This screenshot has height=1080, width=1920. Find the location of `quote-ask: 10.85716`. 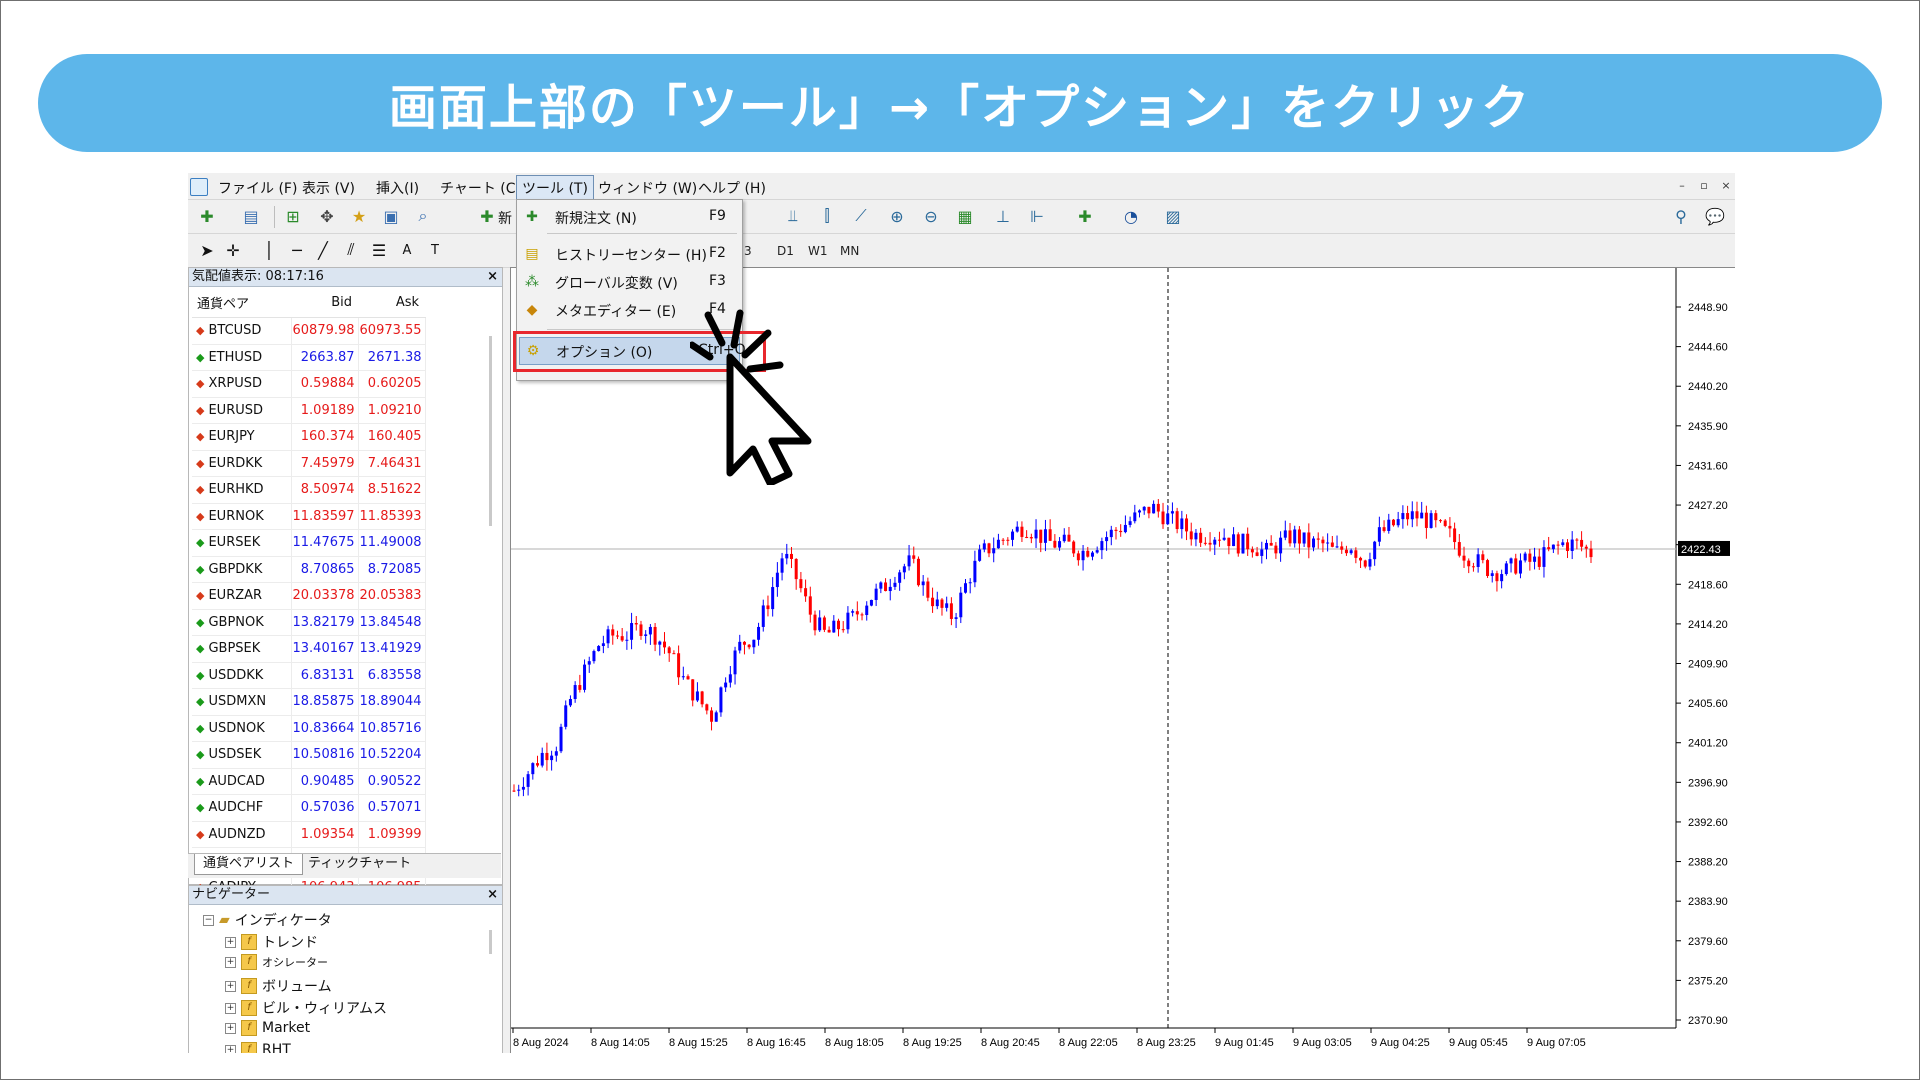

quote-ask: 10.85716 is located at coordinates (392, 728).